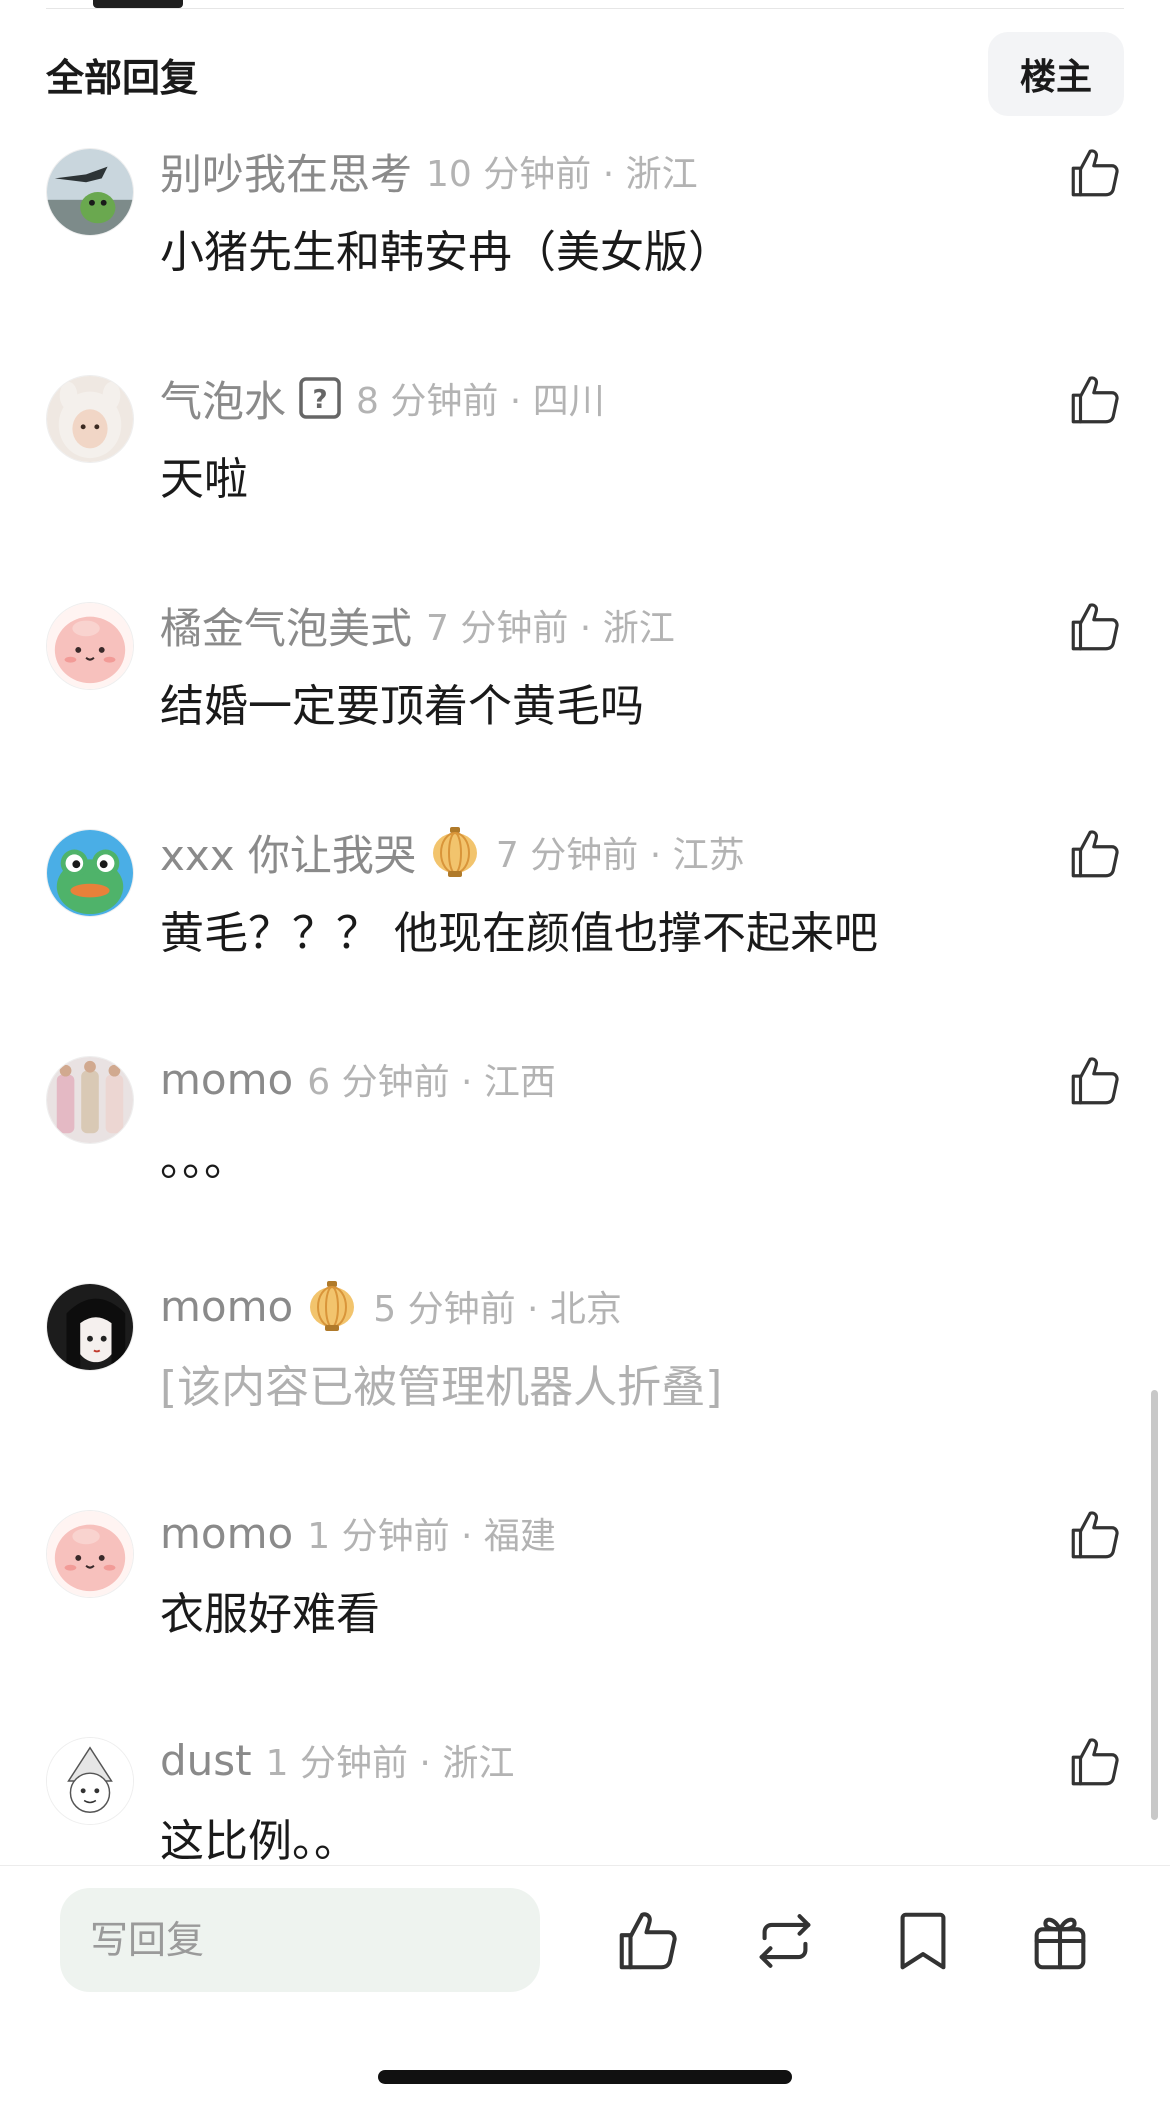 This screenshot has width=1170, height=2116. What do you see at coordinates (122, 77) in the screenshot?
I see `section-title: 全部回复` at bounding box center [122, 77].